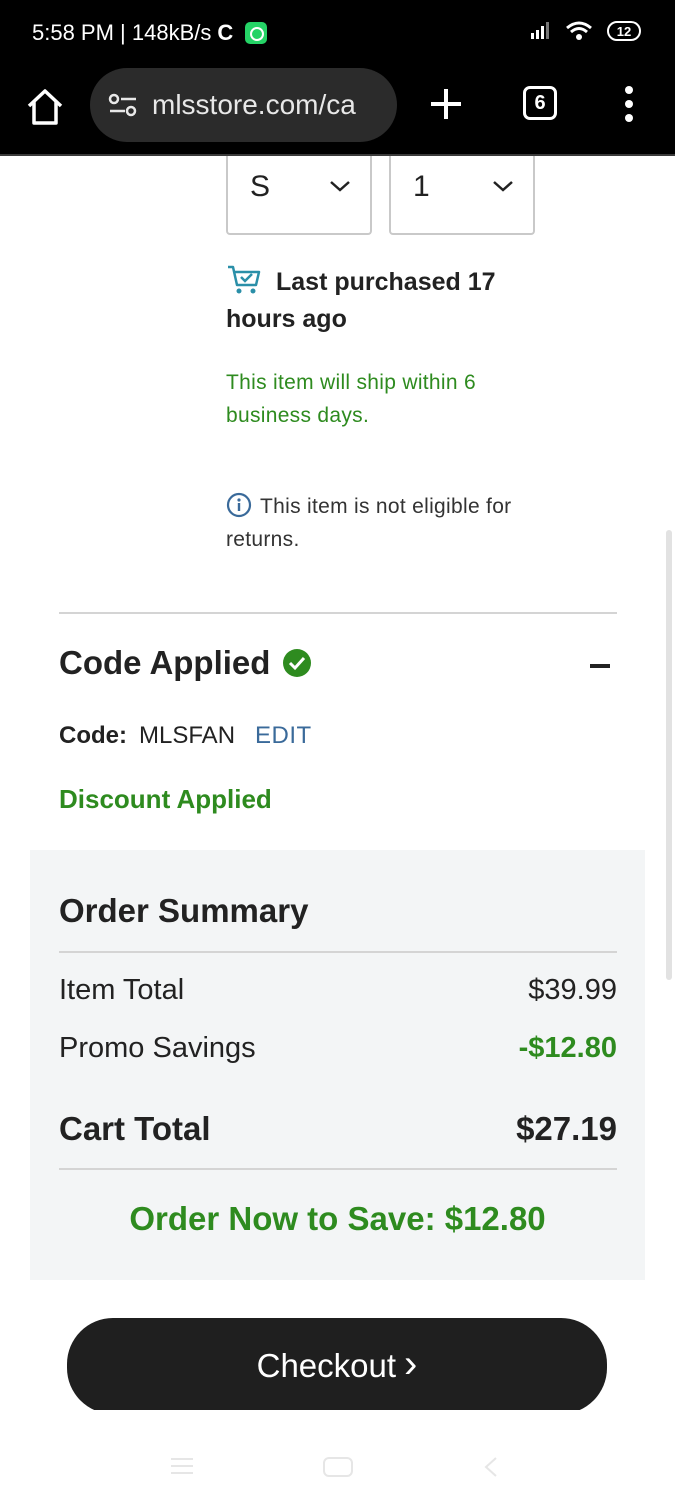  I want to click on whatsapp-icon, so click(256, 33).